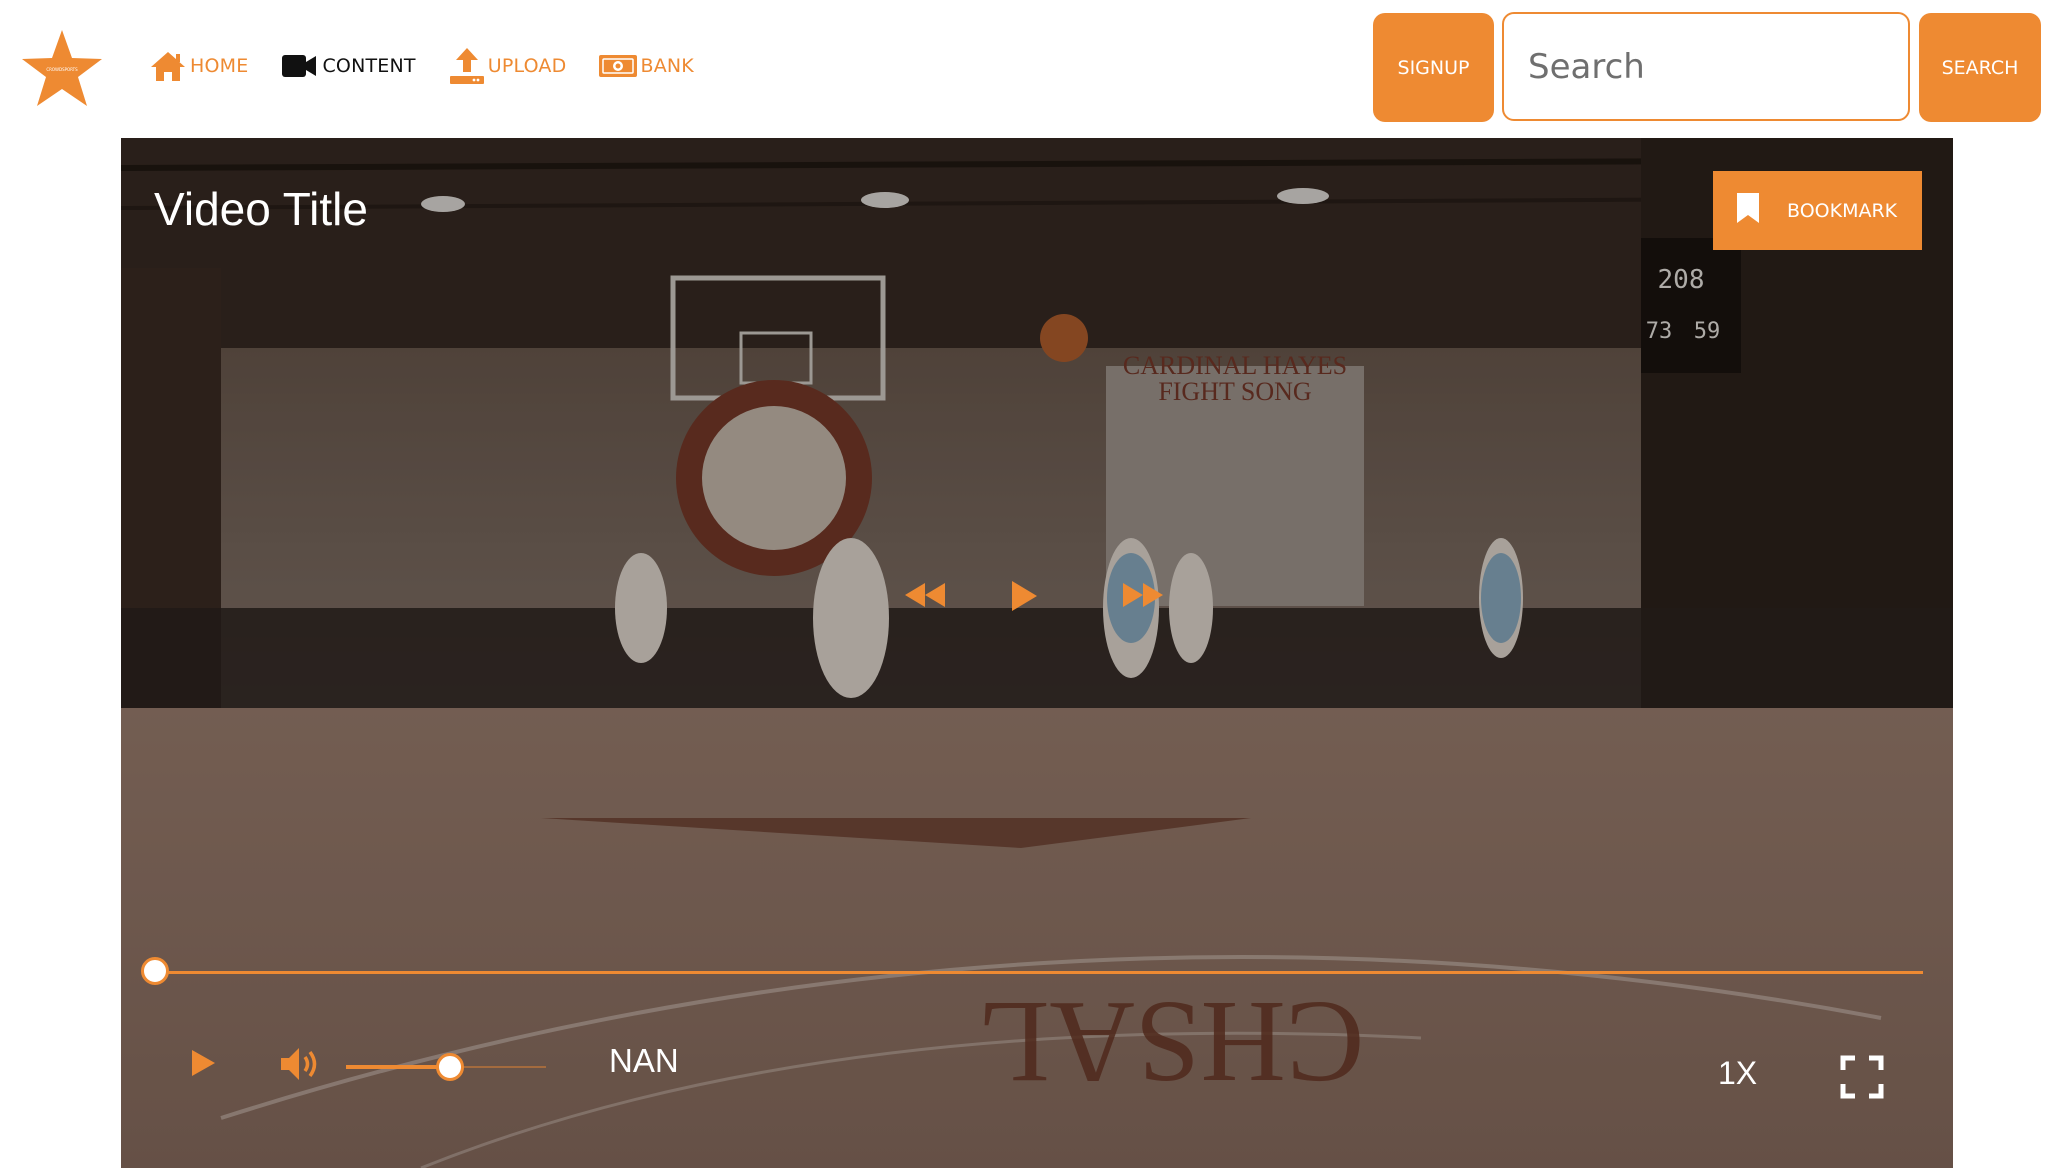 This screenshot has height=1172, width=2062. Describe the element at coordinates (618, 66) in the screenshot. I see `money-icon` at that location.